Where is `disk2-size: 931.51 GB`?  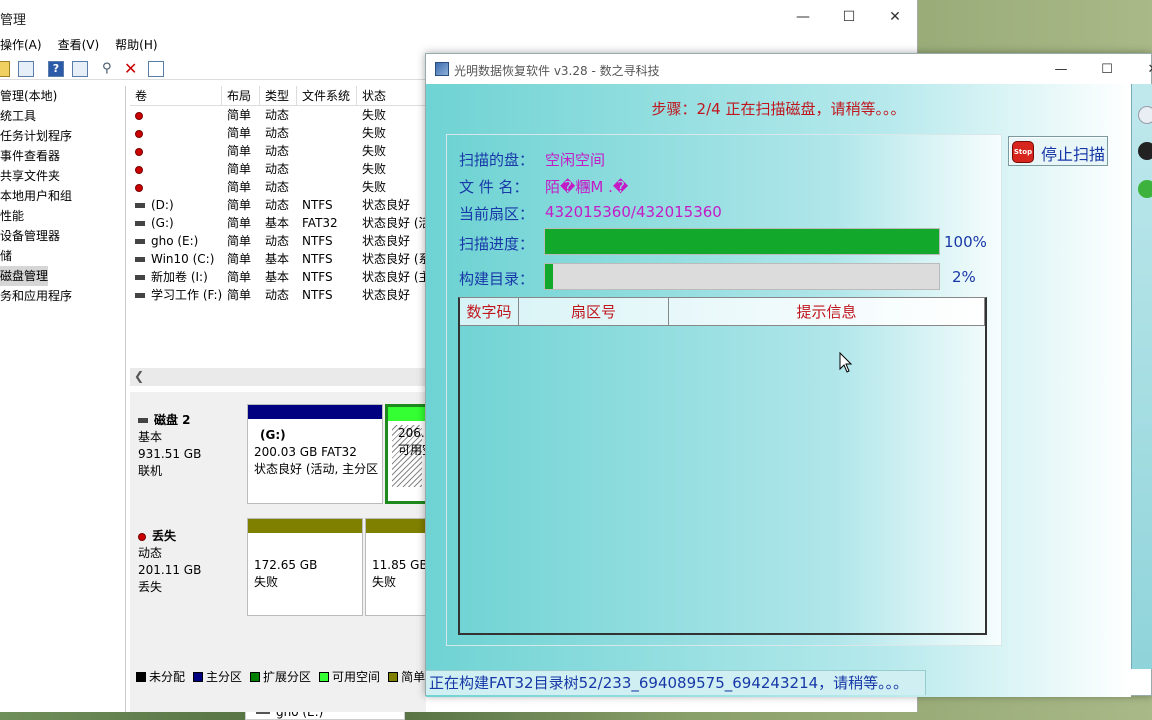
disk2-size: 931.51 GB is located at coordinates (170, 454).